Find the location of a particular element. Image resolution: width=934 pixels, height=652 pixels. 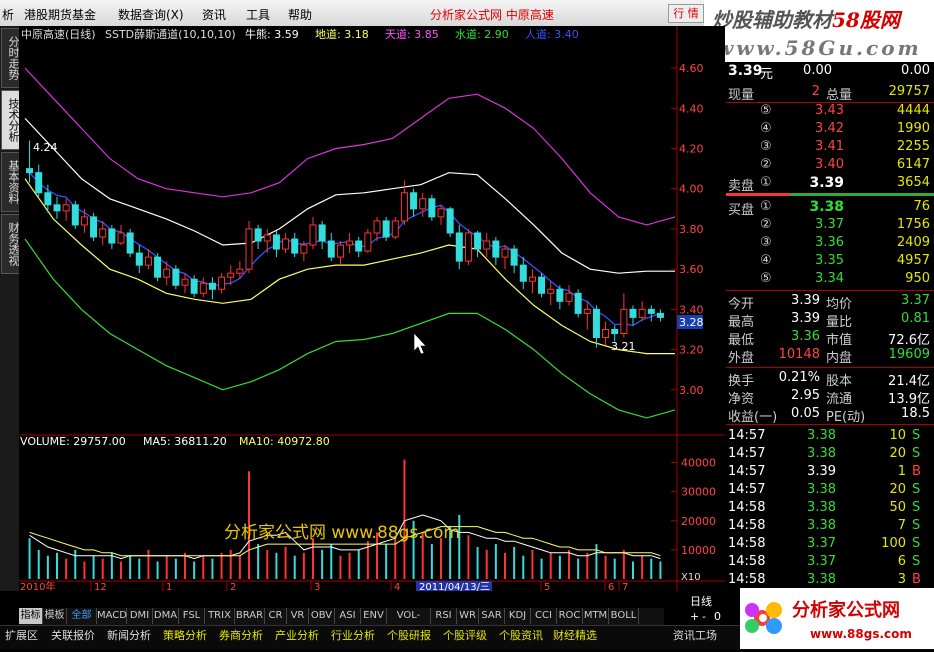

indicator-tab: CR is located at coordinates (276, 616).